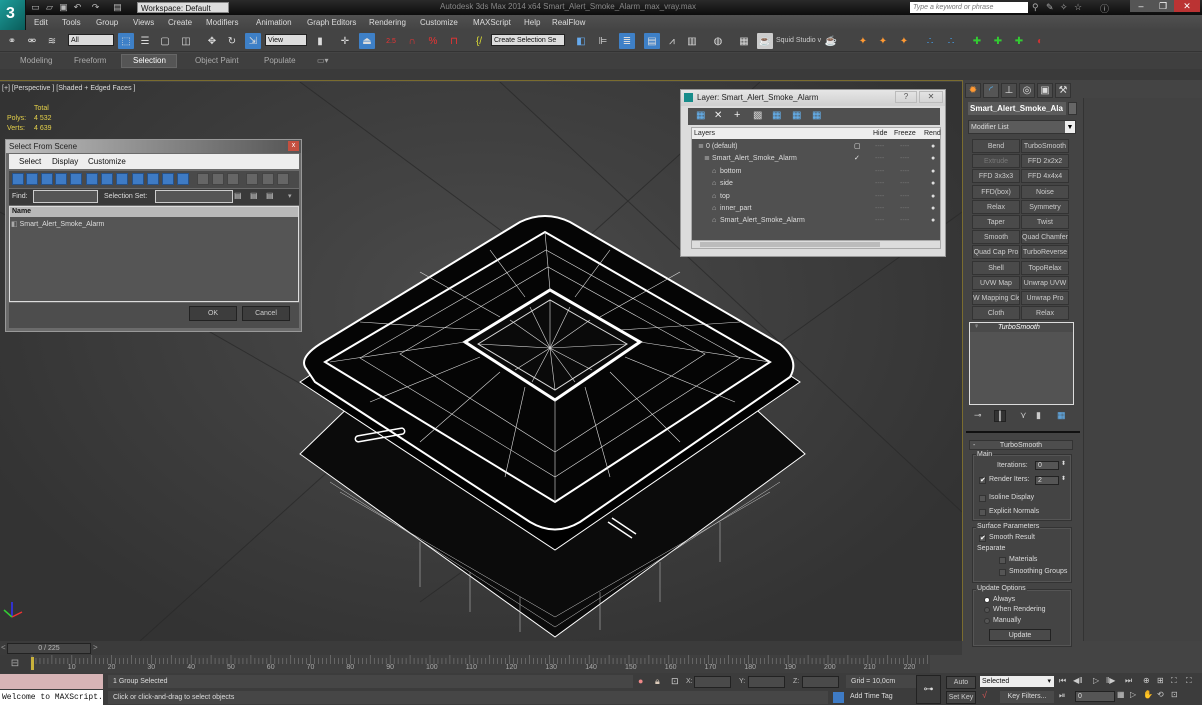 The width and height of the screenshot is (1202, 705). I want to click on key-tangent-icon: √, so click(984, 695).